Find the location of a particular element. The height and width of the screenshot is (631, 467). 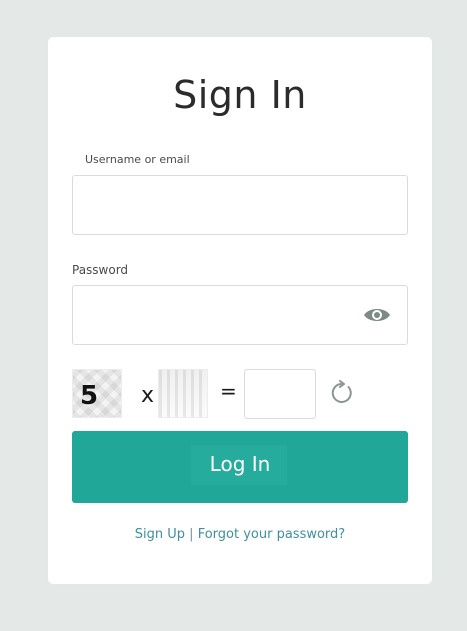

auth-links: Sign Up | Forgot your password? is located at coordinates (240, 534).